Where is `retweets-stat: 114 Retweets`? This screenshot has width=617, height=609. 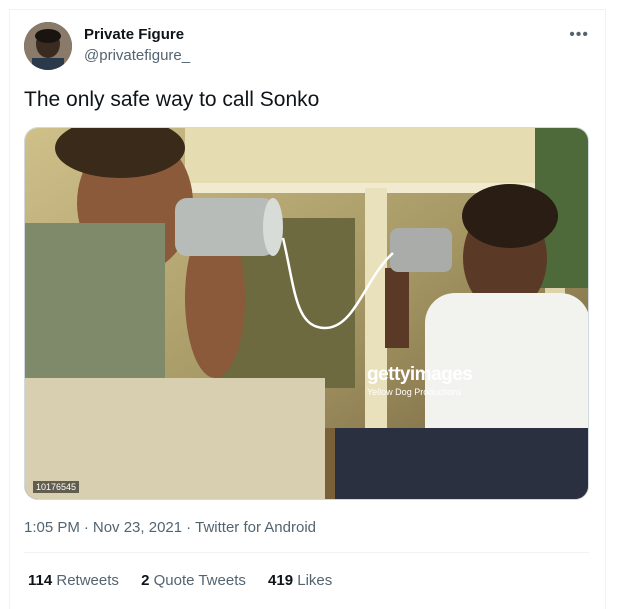 retweets-stat: 114 Retweets is located at coordinates (73, 580).